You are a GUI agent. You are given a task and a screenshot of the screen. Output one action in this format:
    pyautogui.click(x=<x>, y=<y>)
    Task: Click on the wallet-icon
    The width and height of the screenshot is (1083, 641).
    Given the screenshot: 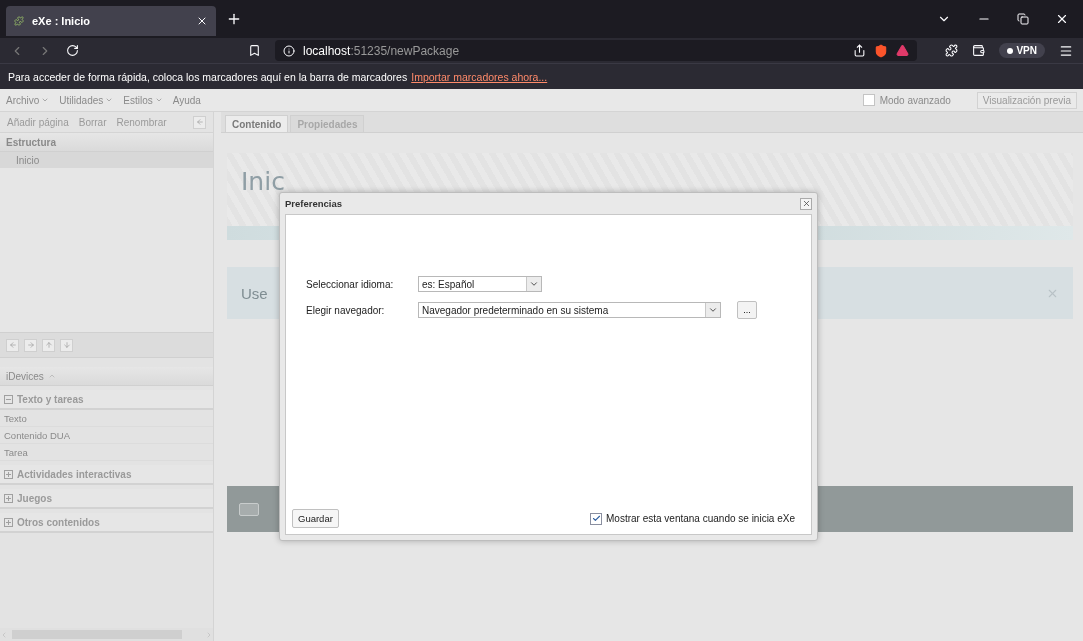 What is the action you would take?
    pyautogui.click(x=979, y=50)
    